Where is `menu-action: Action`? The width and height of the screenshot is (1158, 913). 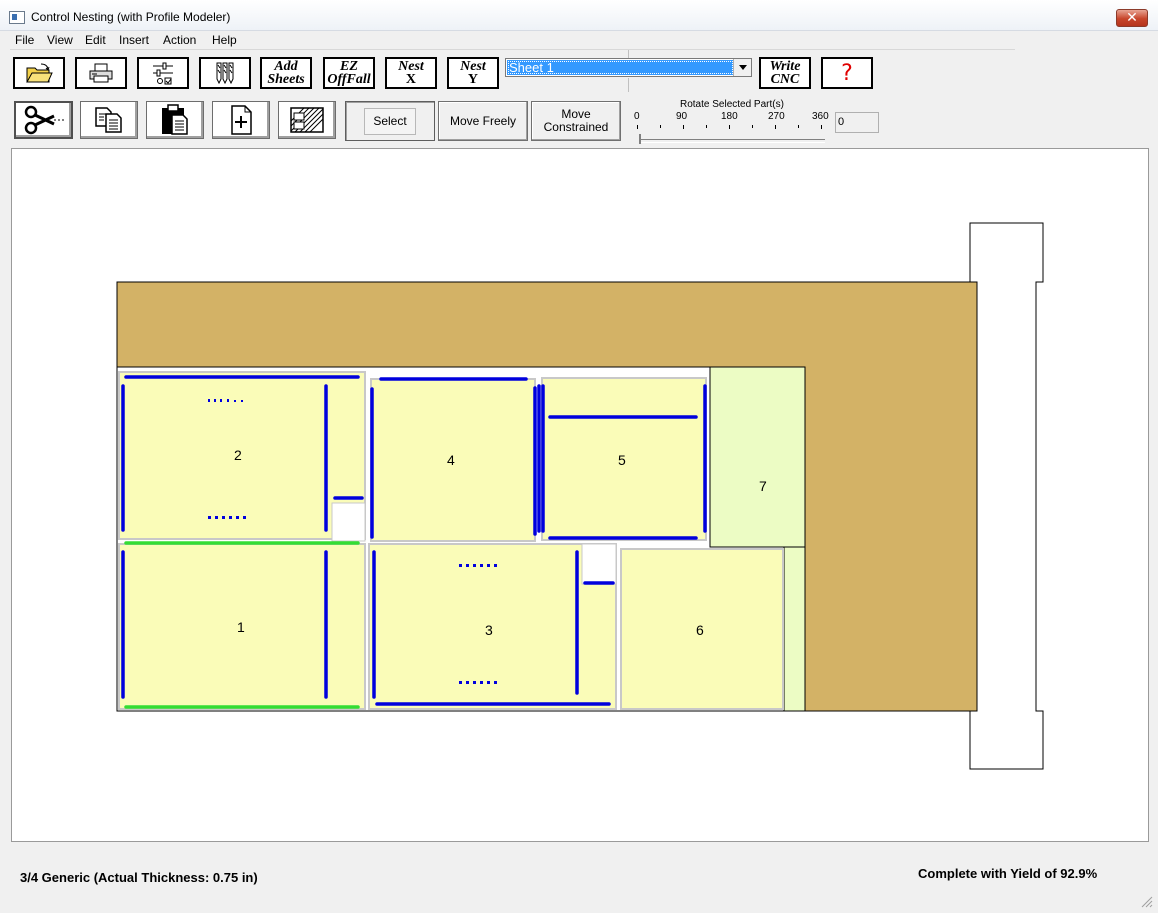
menu-action: Action is located at coordinates (179, 40).